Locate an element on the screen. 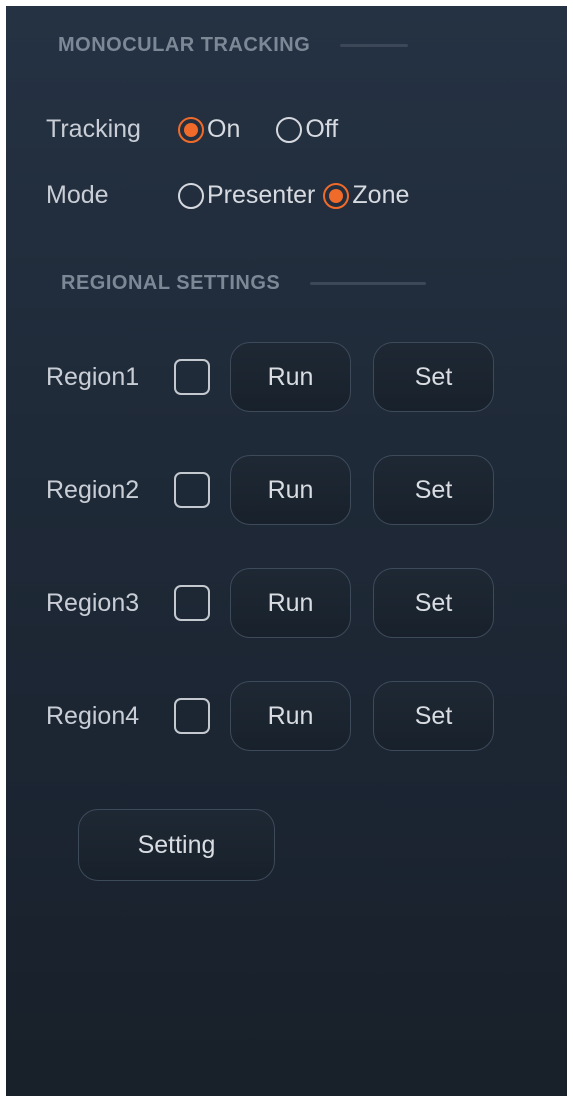  monocular-tracking-header: MONOCULAR TRACKING is located at coordinates (233, 45).